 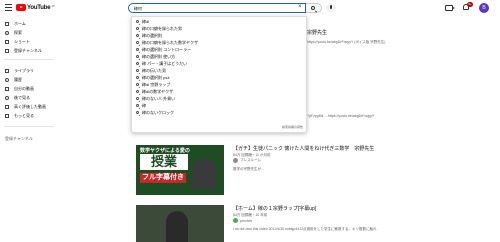 I want to click on sidebar-item-history: 履歴, so click(x=29, y=79).